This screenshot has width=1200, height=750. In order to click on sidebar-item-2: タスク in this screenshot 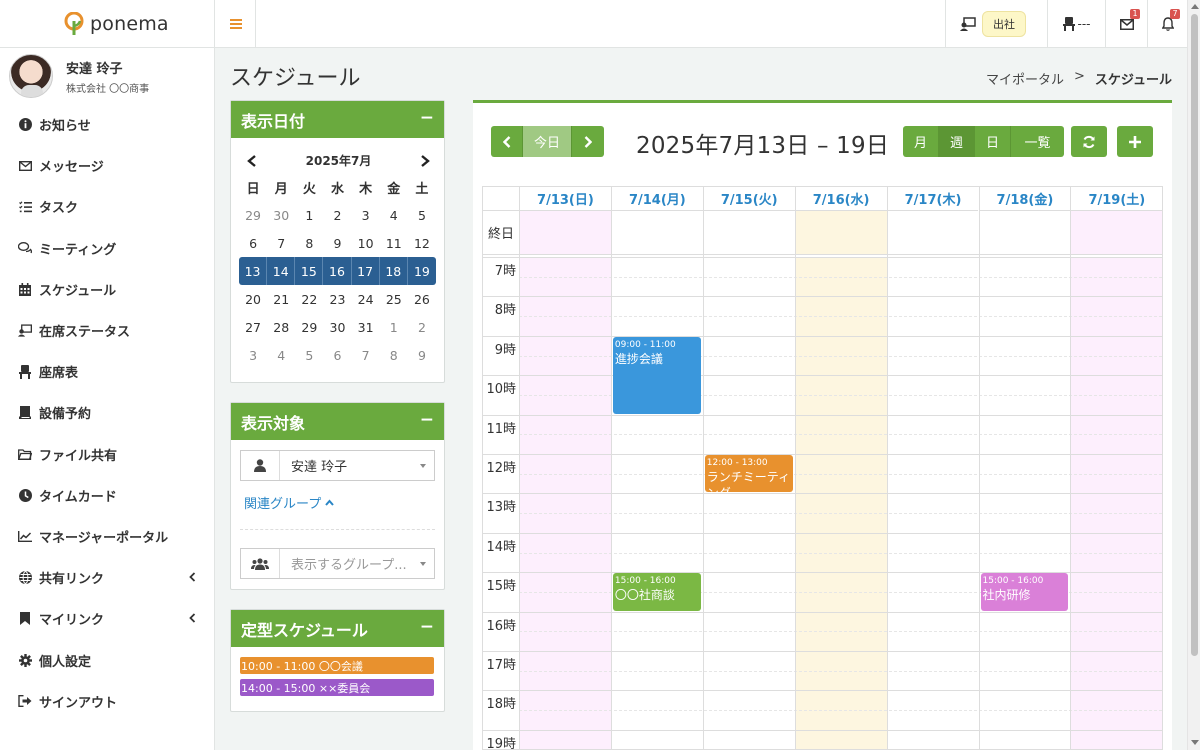, I will do `click(107, 206)`.